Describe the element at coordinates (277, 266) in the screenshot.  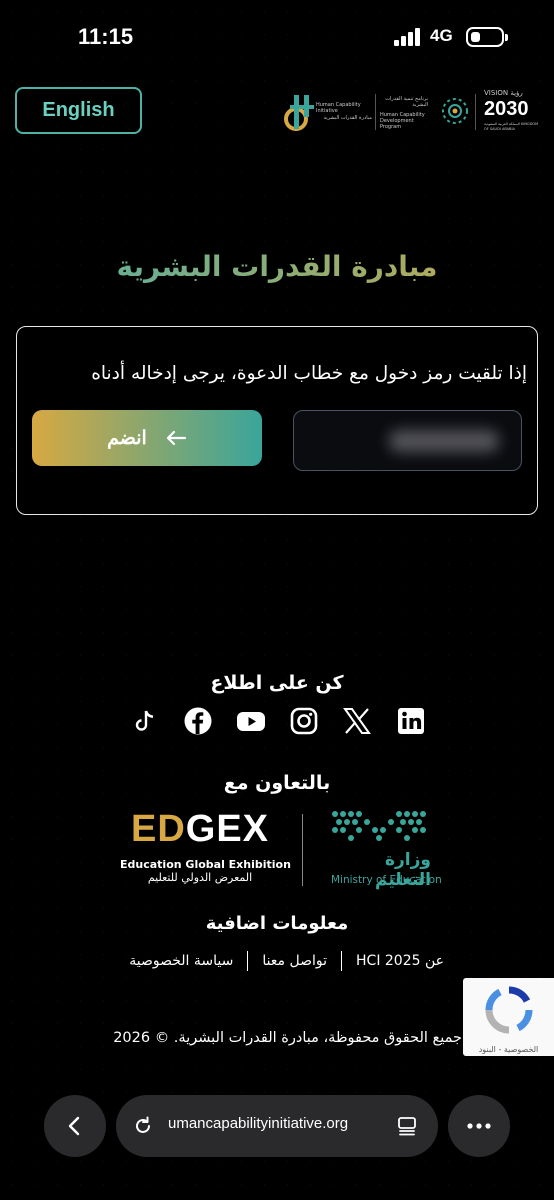
I see `page-title: مبادرة القدرات البشرية` at that location.